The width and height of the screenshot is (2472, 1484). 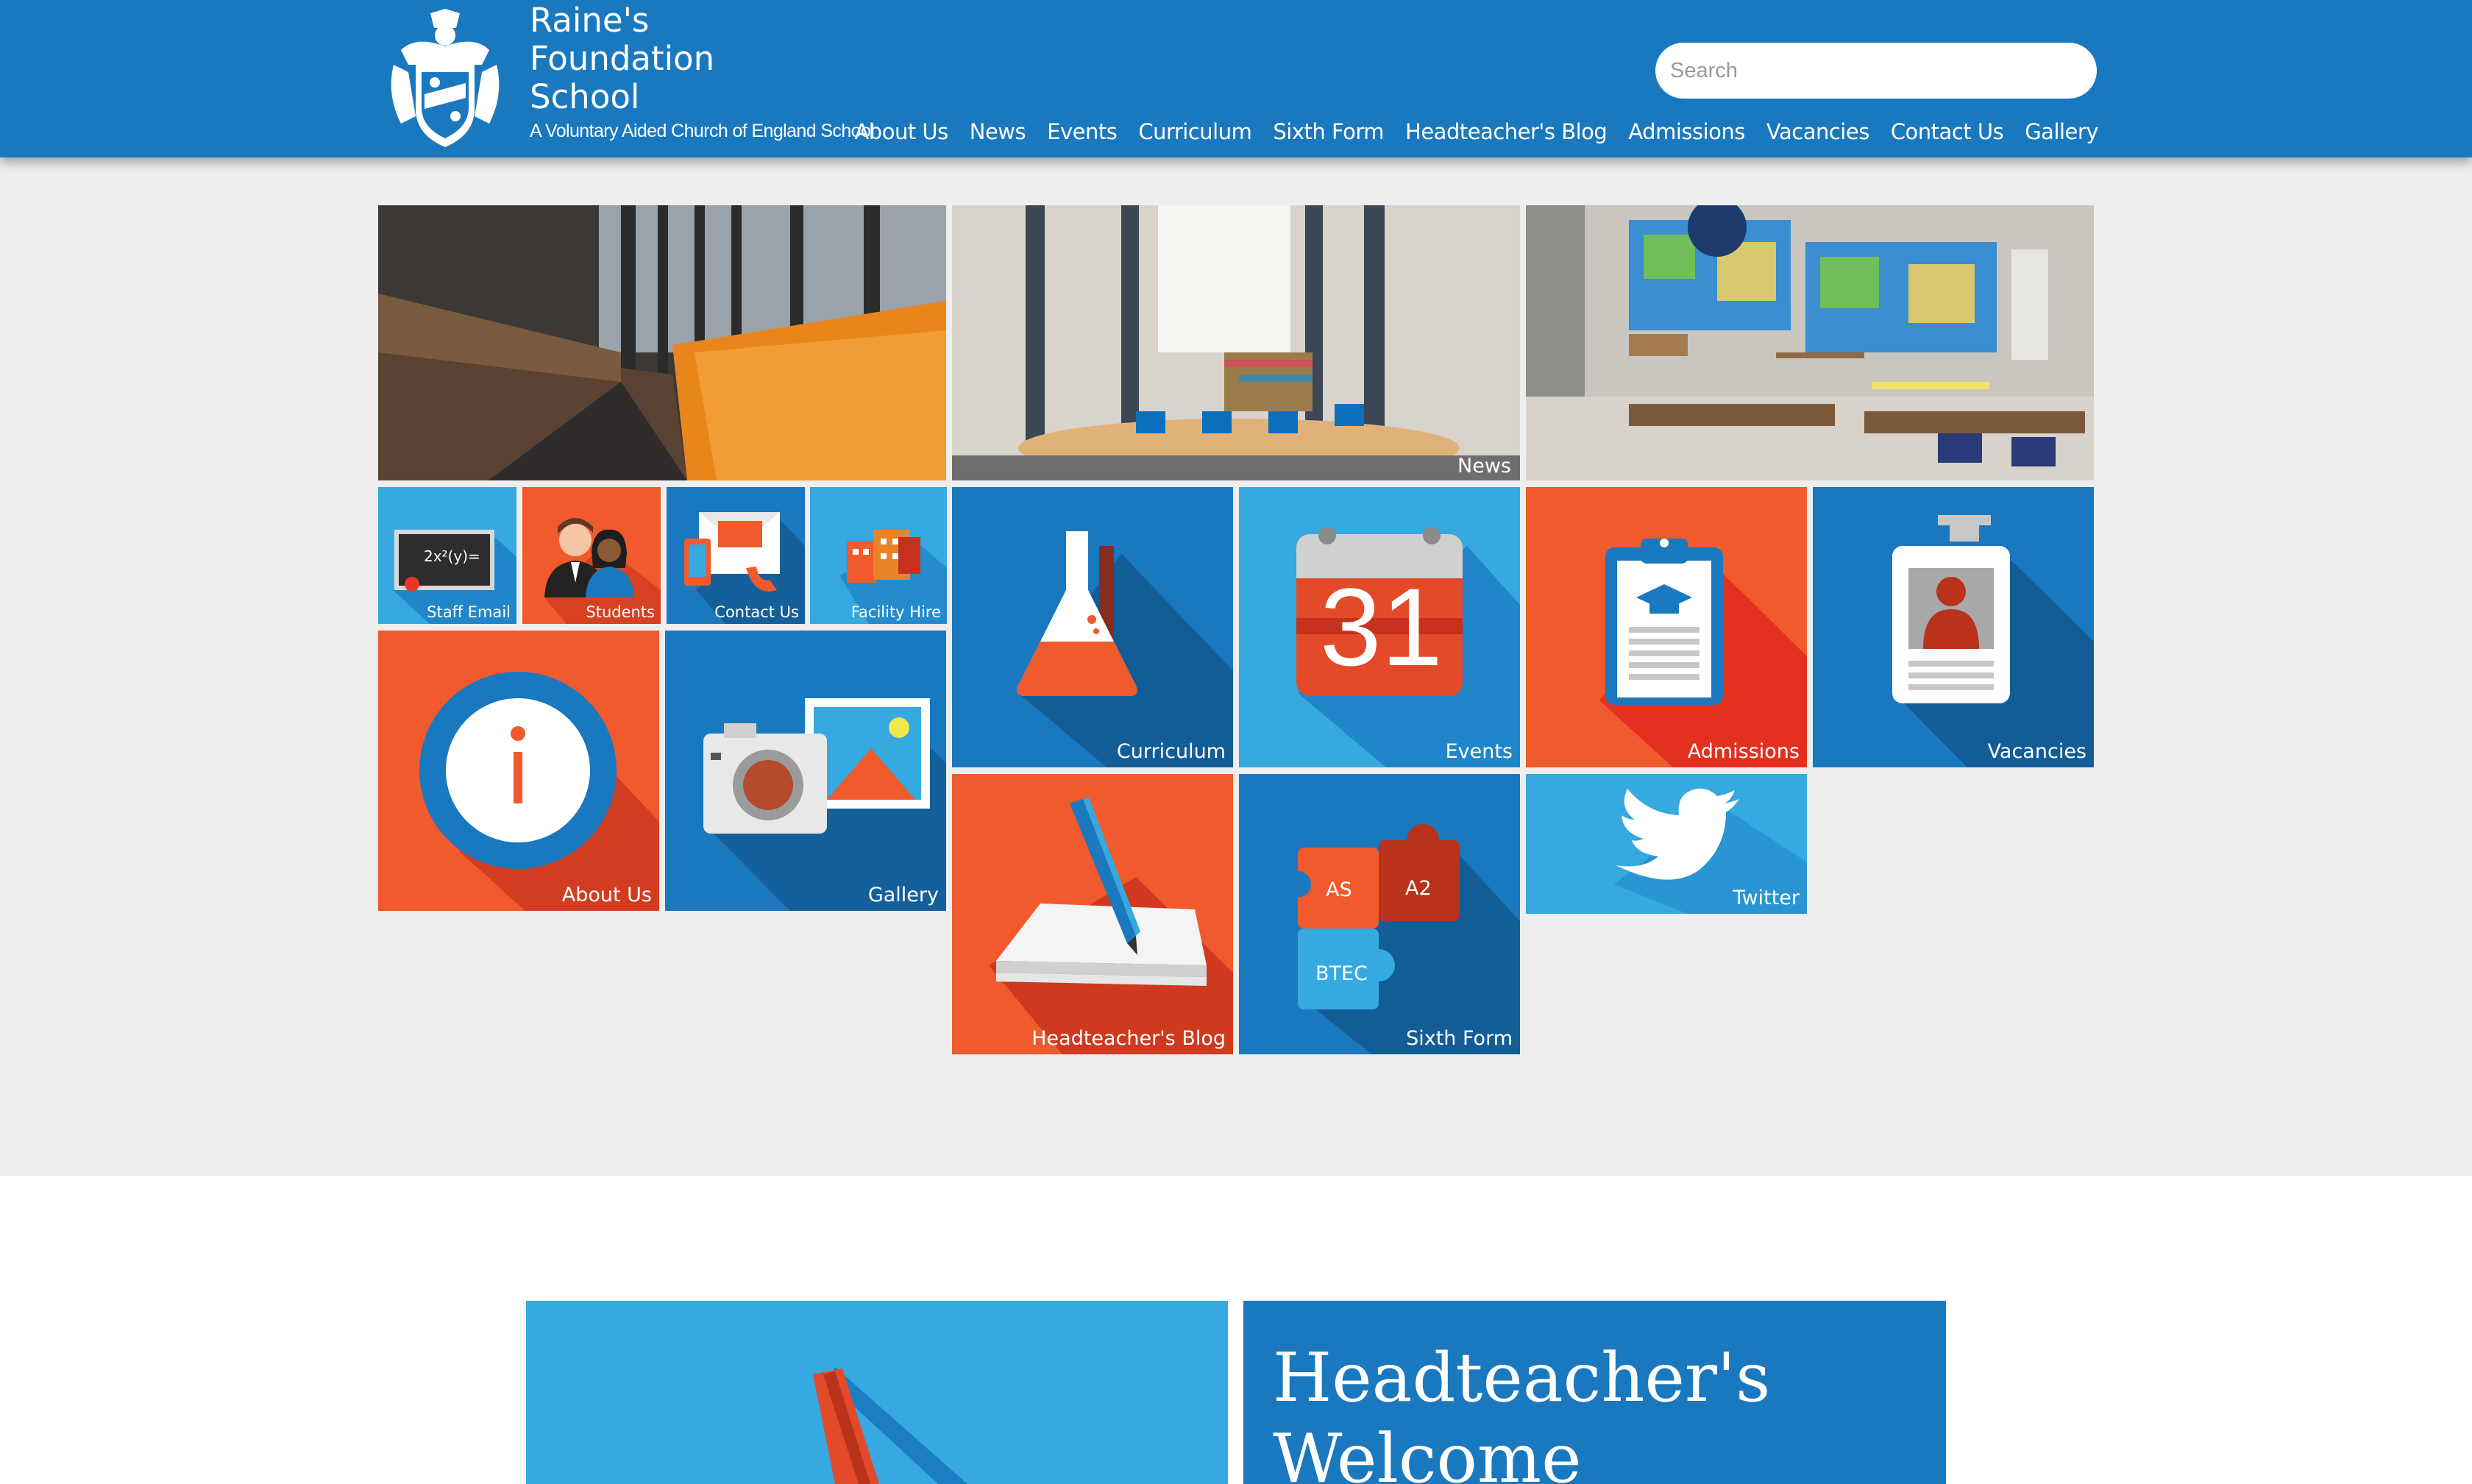 I want to click on about-us-tile: About Us, so click(x=519, y=771).